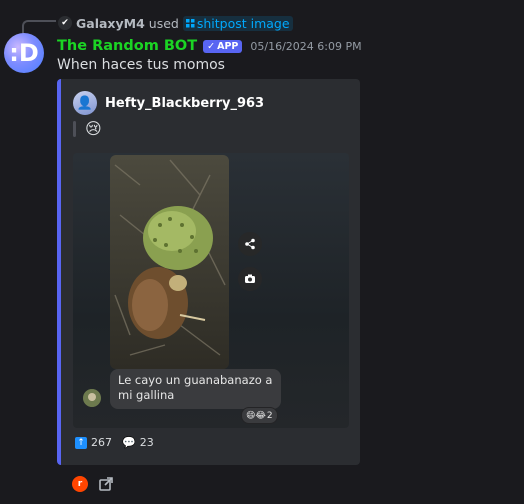  What do you see at coordinates (195, 389) in the screenshot?
I see `caption-bubble: Le cayo un guanabanazo a mi gallina` at bounding box center [195, 389].